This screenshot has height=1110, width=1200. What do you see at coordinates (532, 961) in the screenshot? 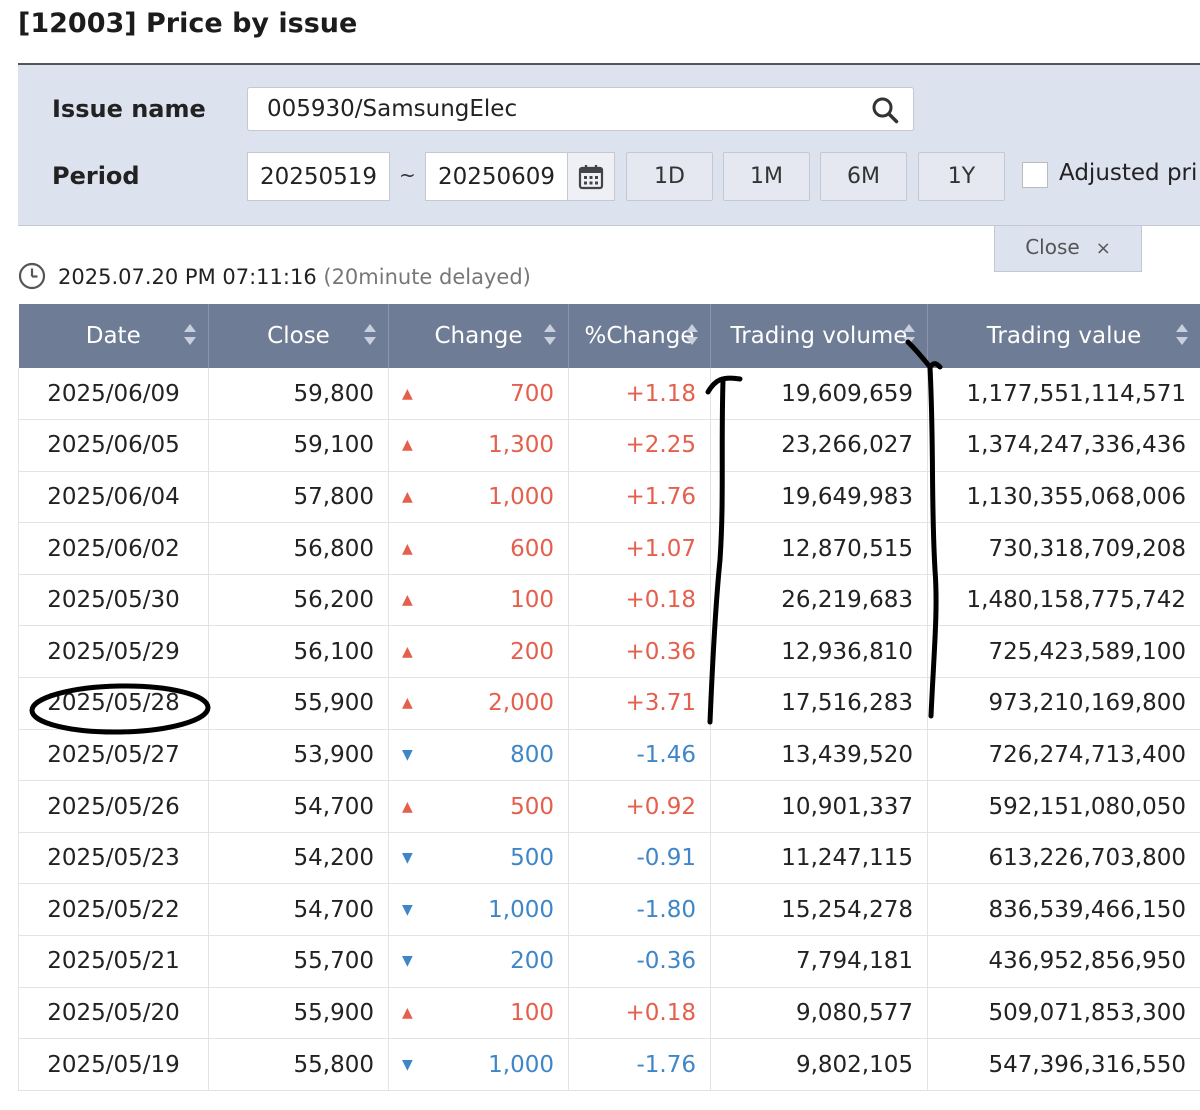
I see `change-value: 200` at bounding box center [532, 961].